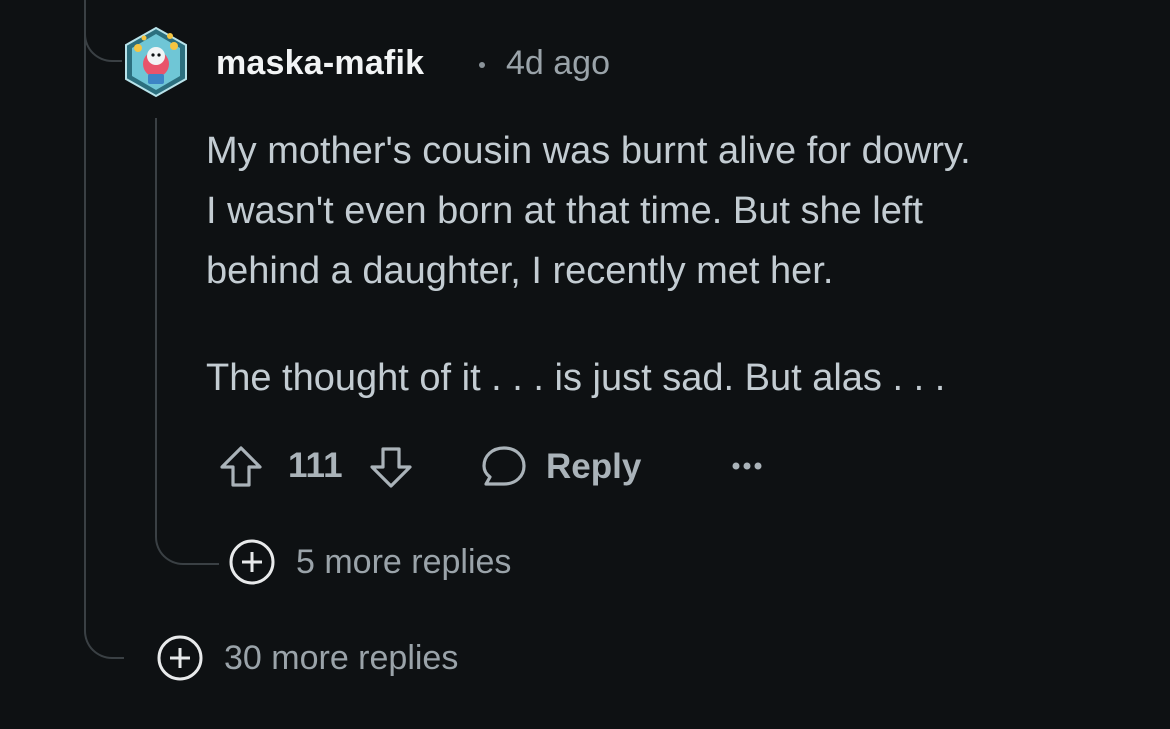  Describe the element at coordinates (341, 657) in the screenshot. I see `more-replies-label: 30 more replies` at that location.